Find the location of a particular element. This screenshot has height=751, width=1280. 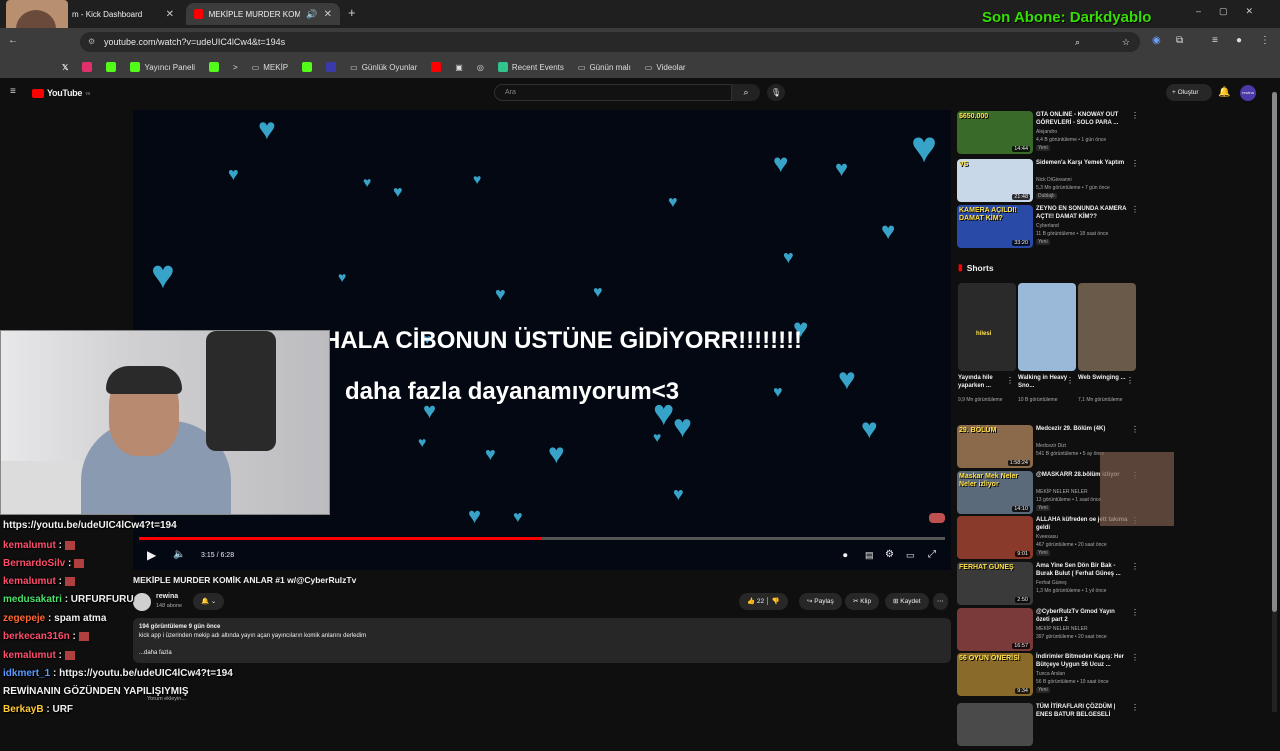

bookmark-star-icon: ☆ is located at coordinates (1126, 42).